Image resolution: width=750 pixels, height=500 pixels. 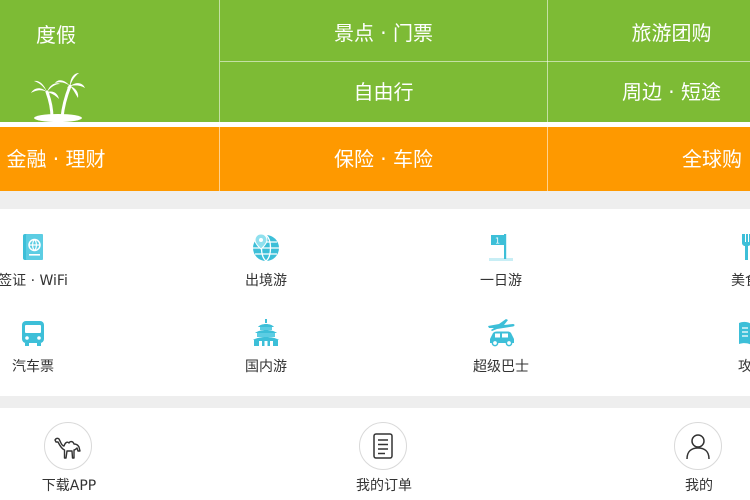 I want to click on free-travel-link: 自由行, so click(x=383, y=92).